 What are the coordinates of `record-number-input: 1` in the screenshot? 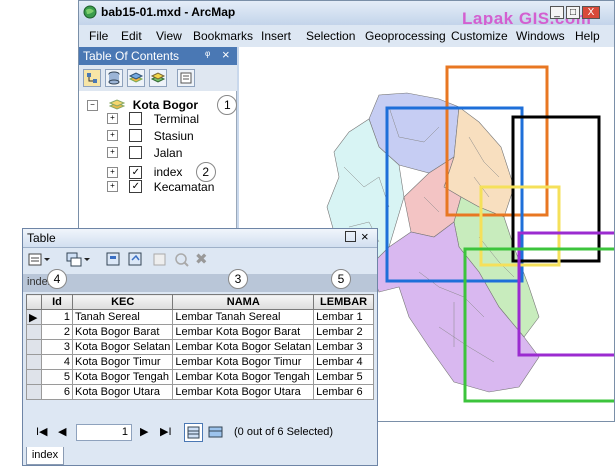 It's located at (104, 432).